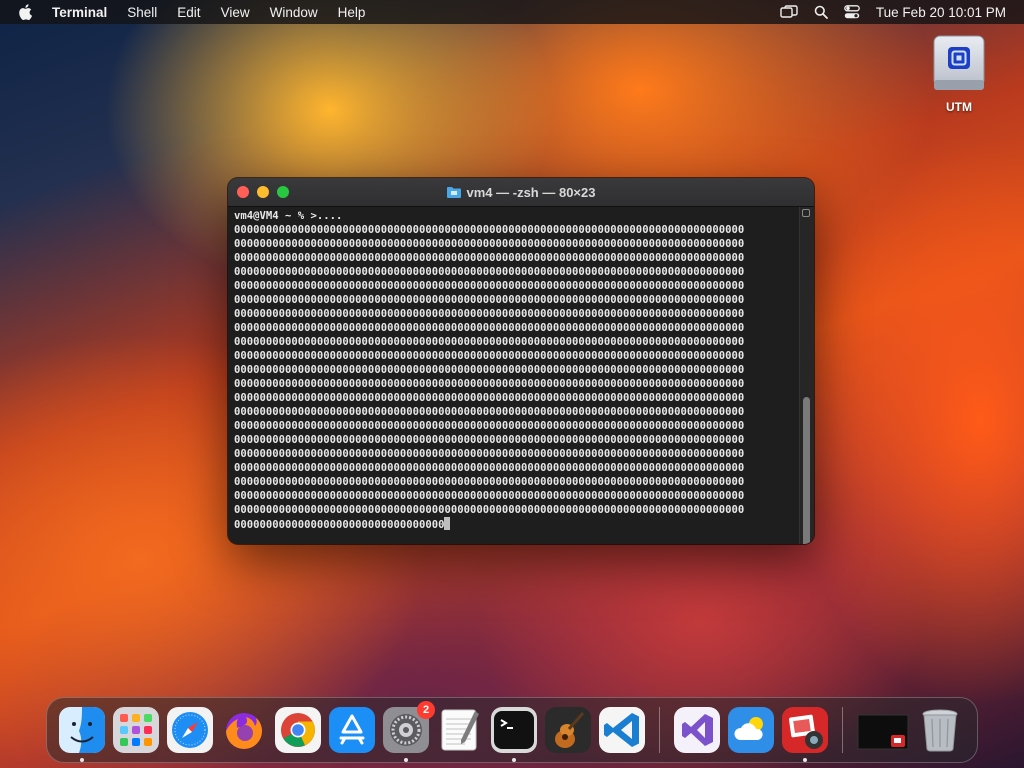 The width and height of the screenshot is (1024, 768). I want to click on safari-icon, so click(190, 730).